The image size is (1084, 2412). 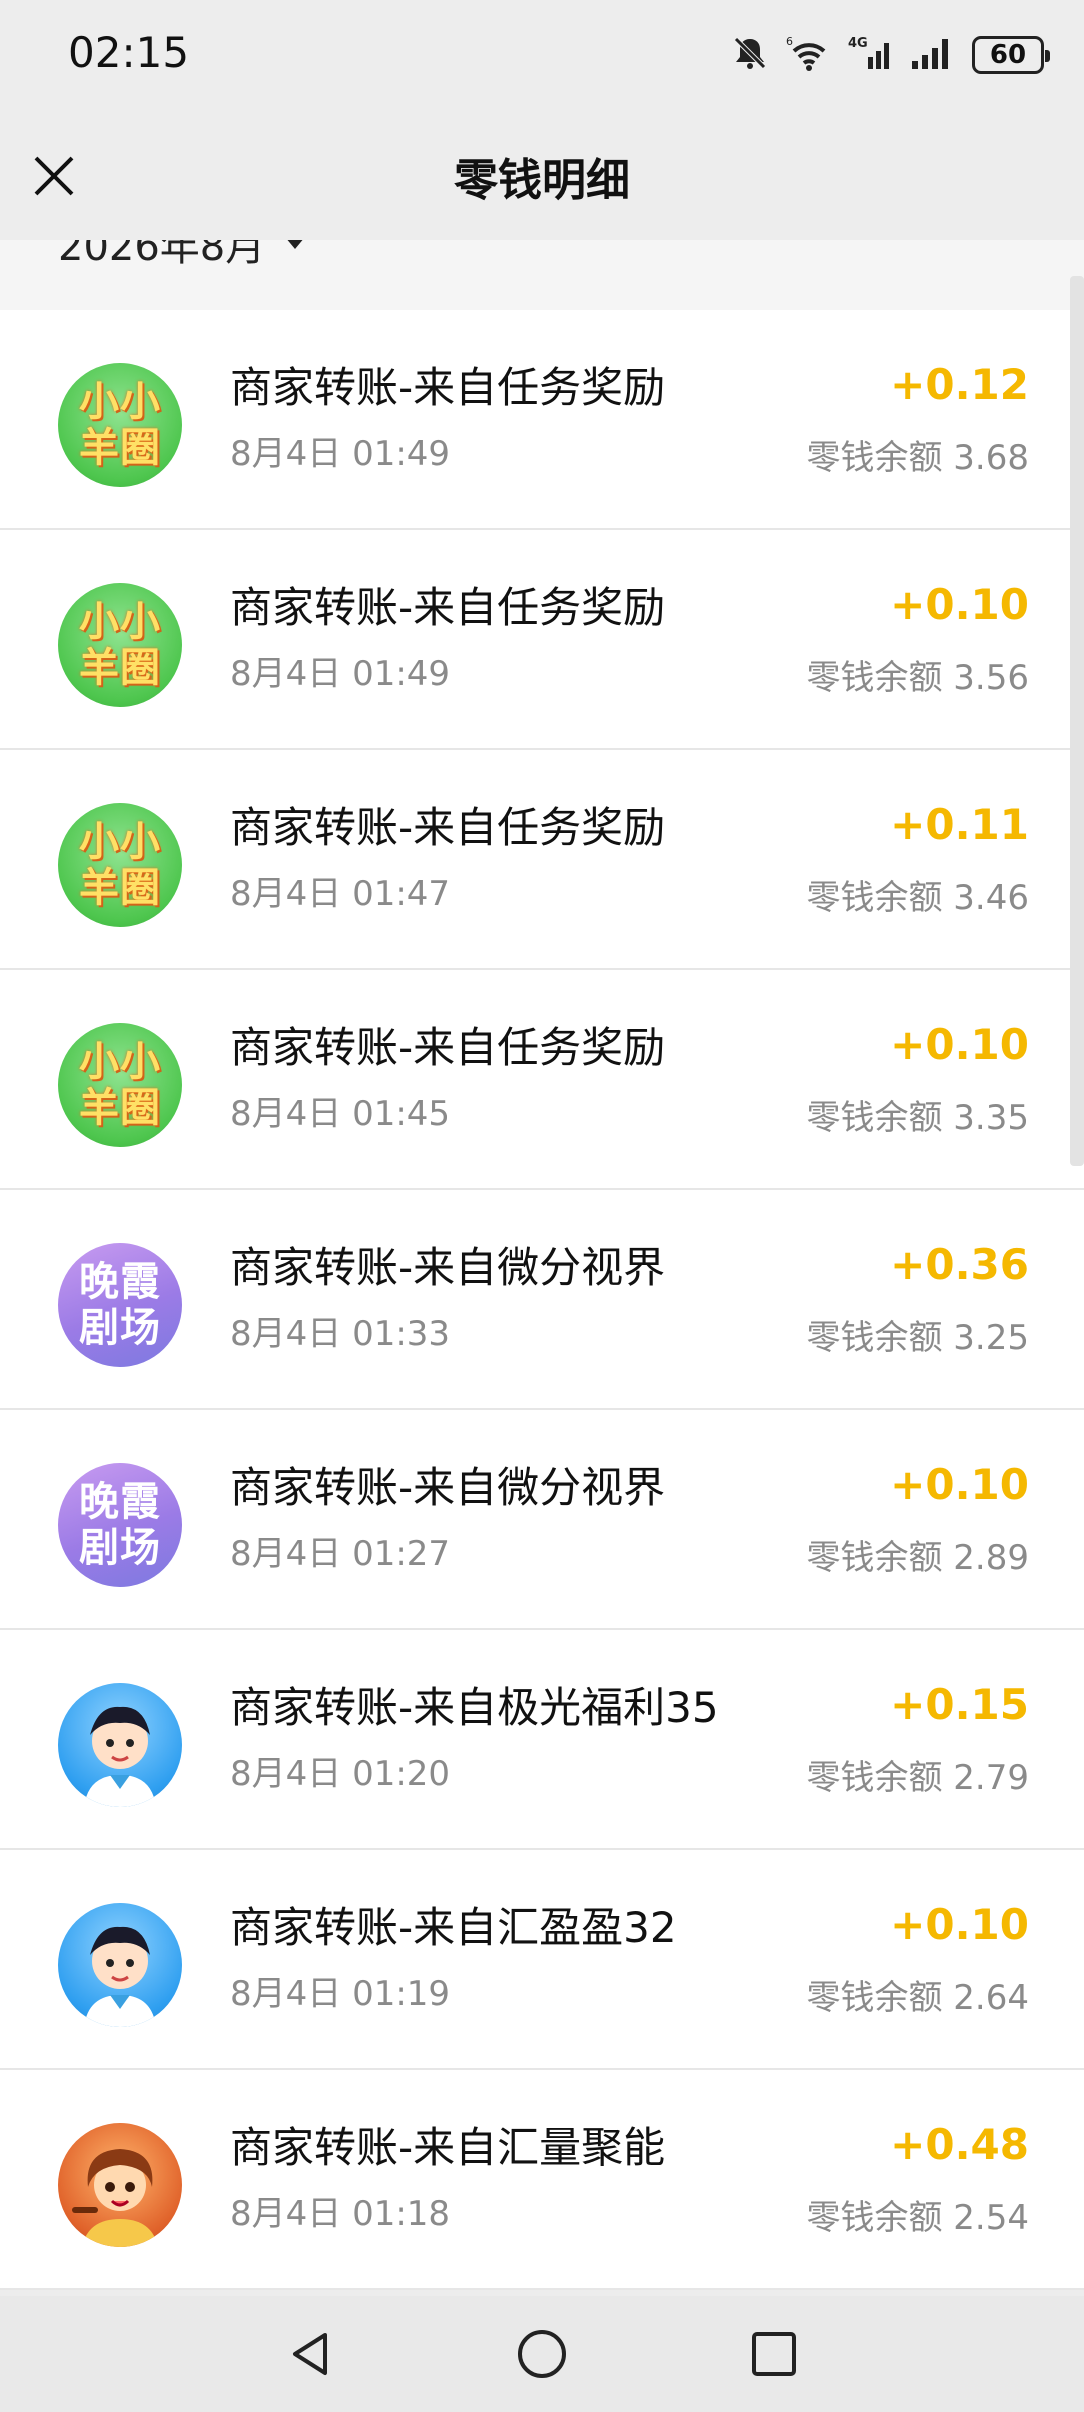 I want to click on system-nav-bar, so click(x=542, y=2354).